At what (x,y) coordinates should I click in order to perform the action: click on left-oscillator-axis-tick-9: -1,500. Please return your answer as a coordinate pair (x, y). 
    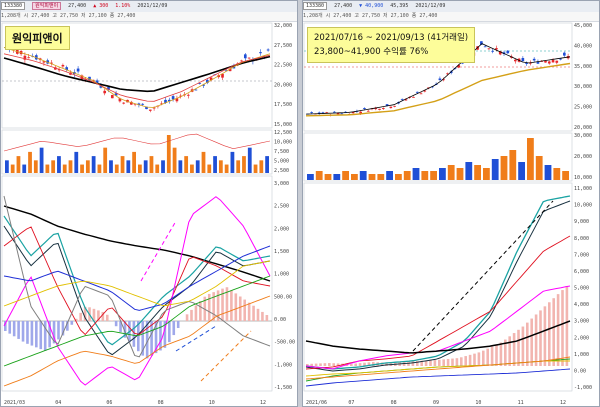
    Looking at the image, I should click on (283, 388).